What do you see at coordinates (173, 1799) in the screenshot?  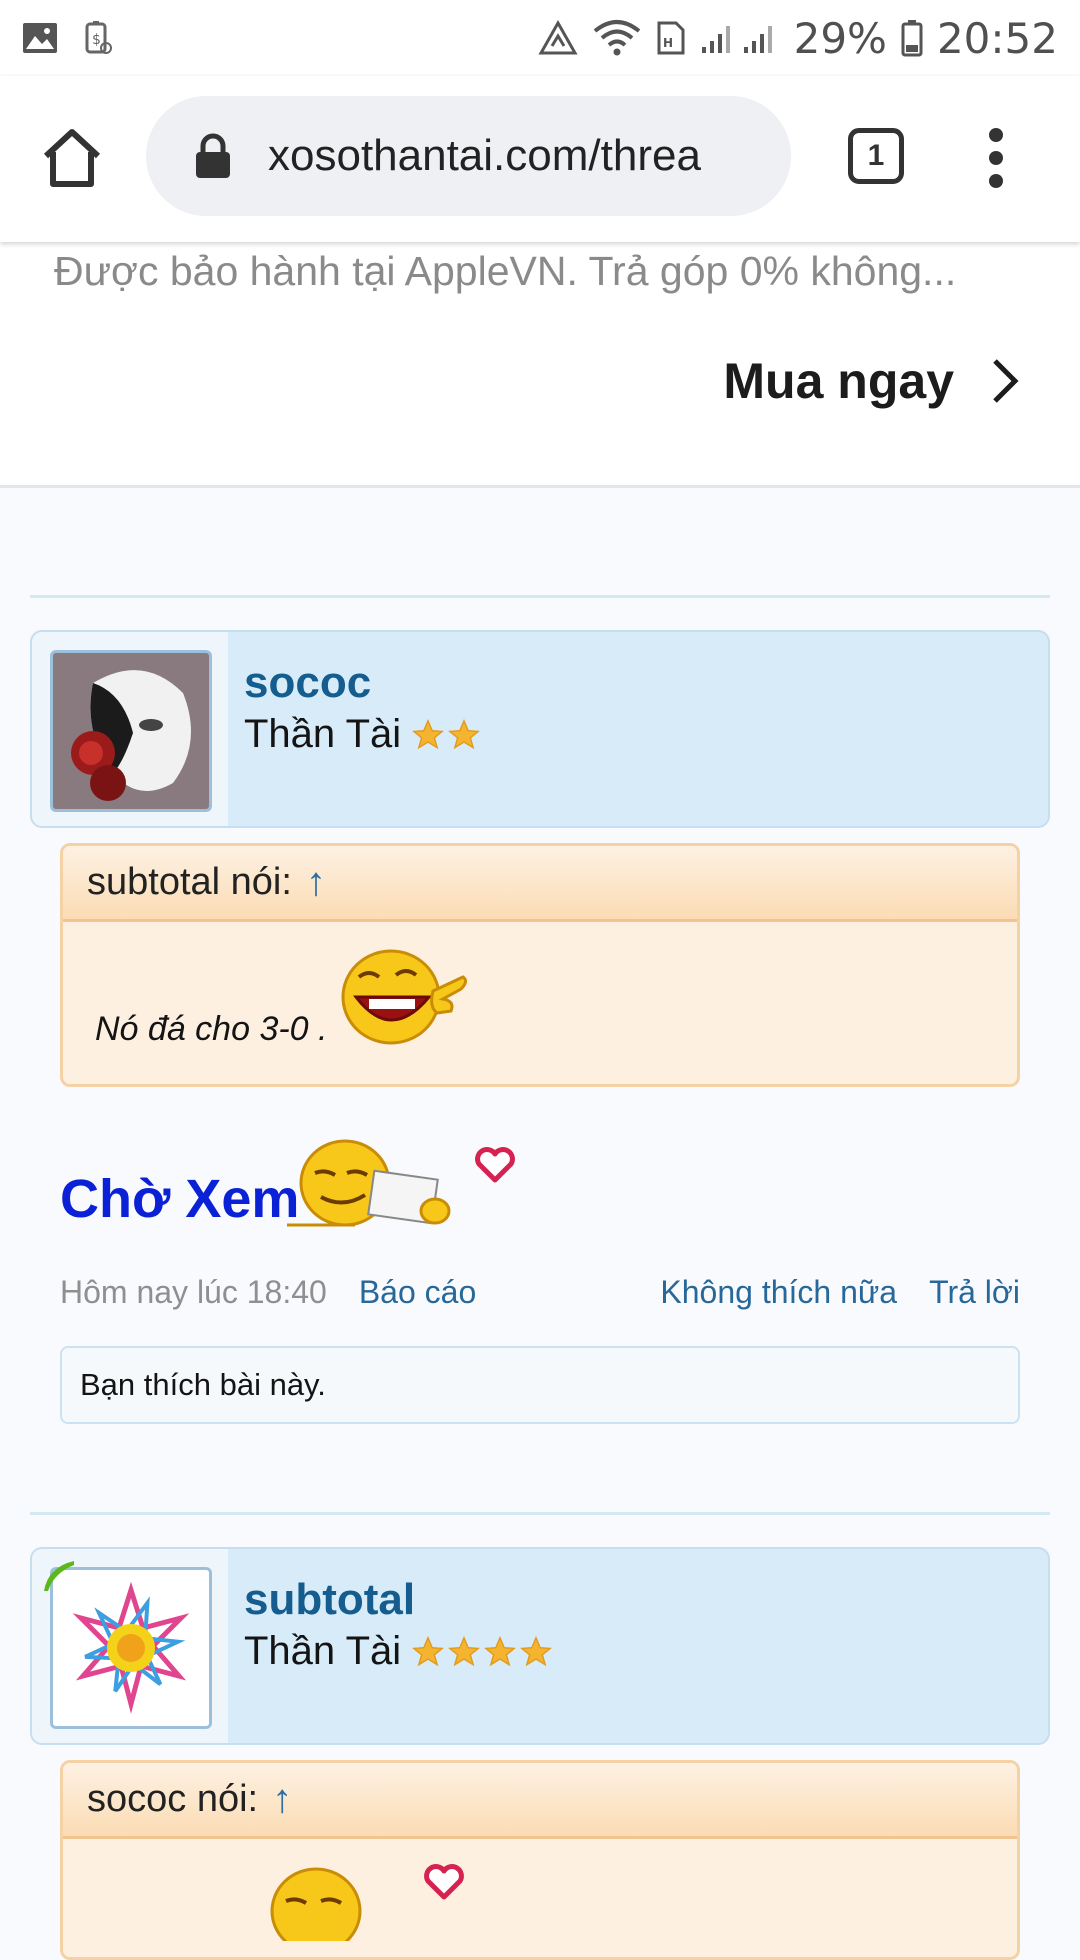 I see `quote-author: sococ nói:` at bounding box center [173, 1799].